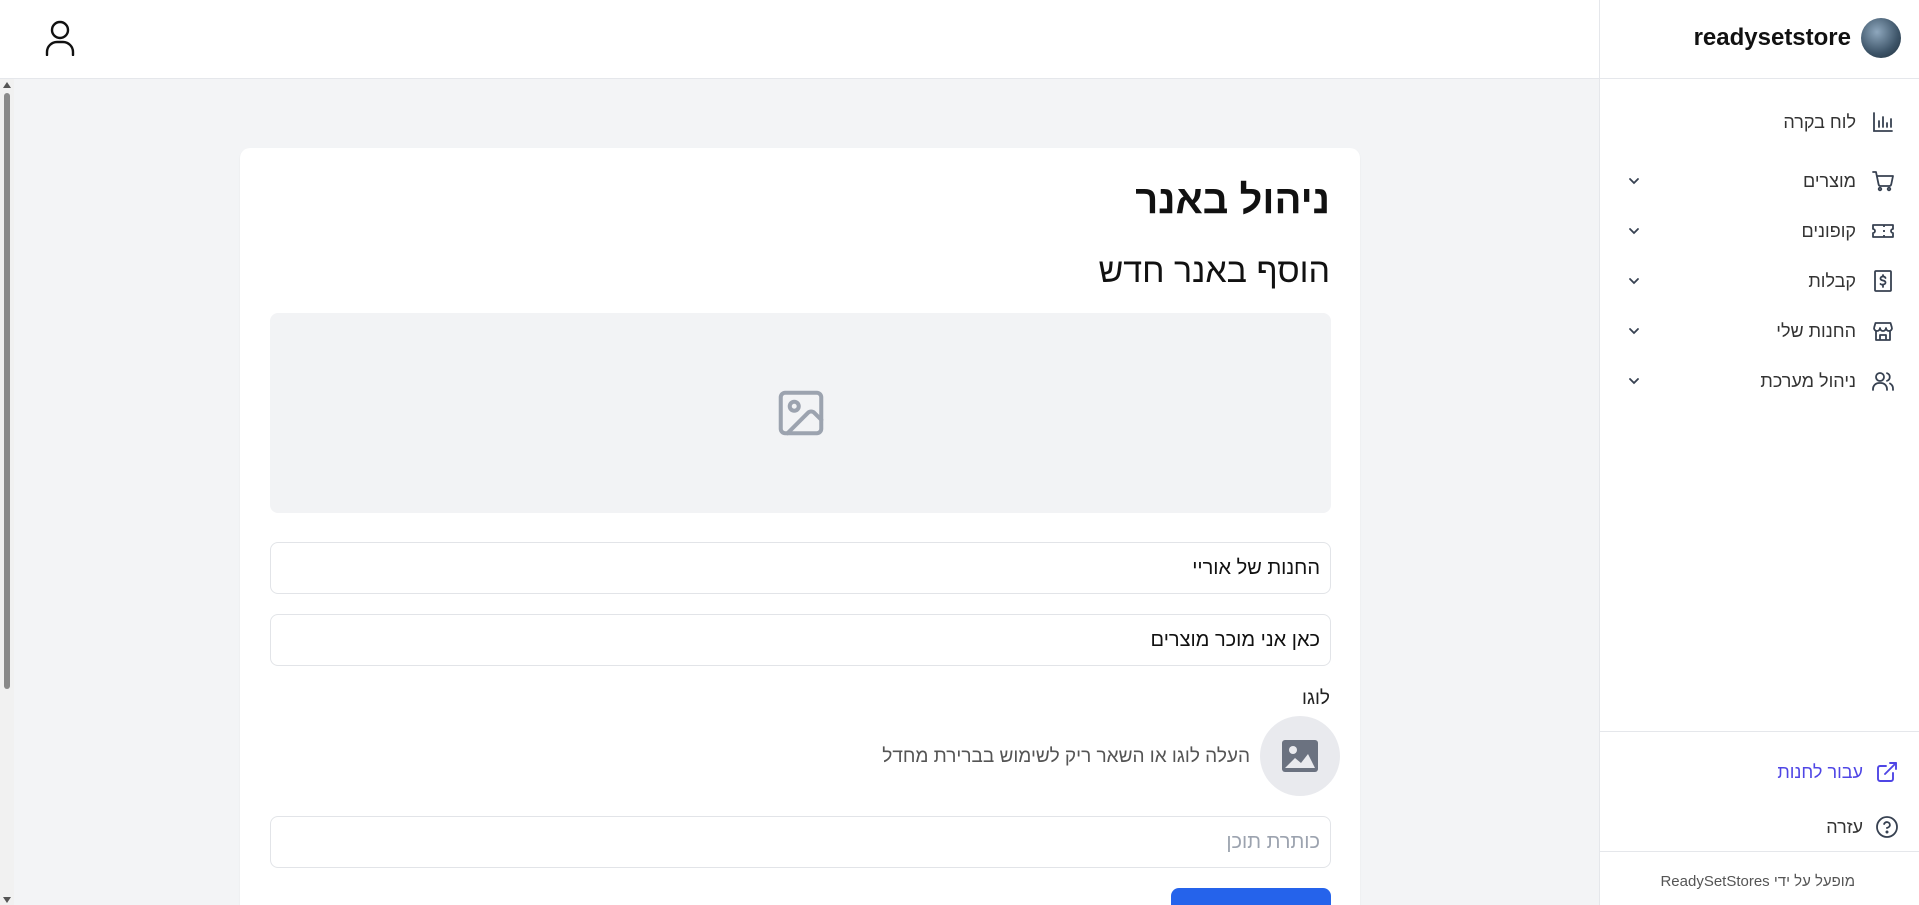 This screenshot has width=1919, height=905. Describe the element at coordinates (1816, 330) in the screenshot. I see `sidebar-item-label: החנות שלי` at that location.